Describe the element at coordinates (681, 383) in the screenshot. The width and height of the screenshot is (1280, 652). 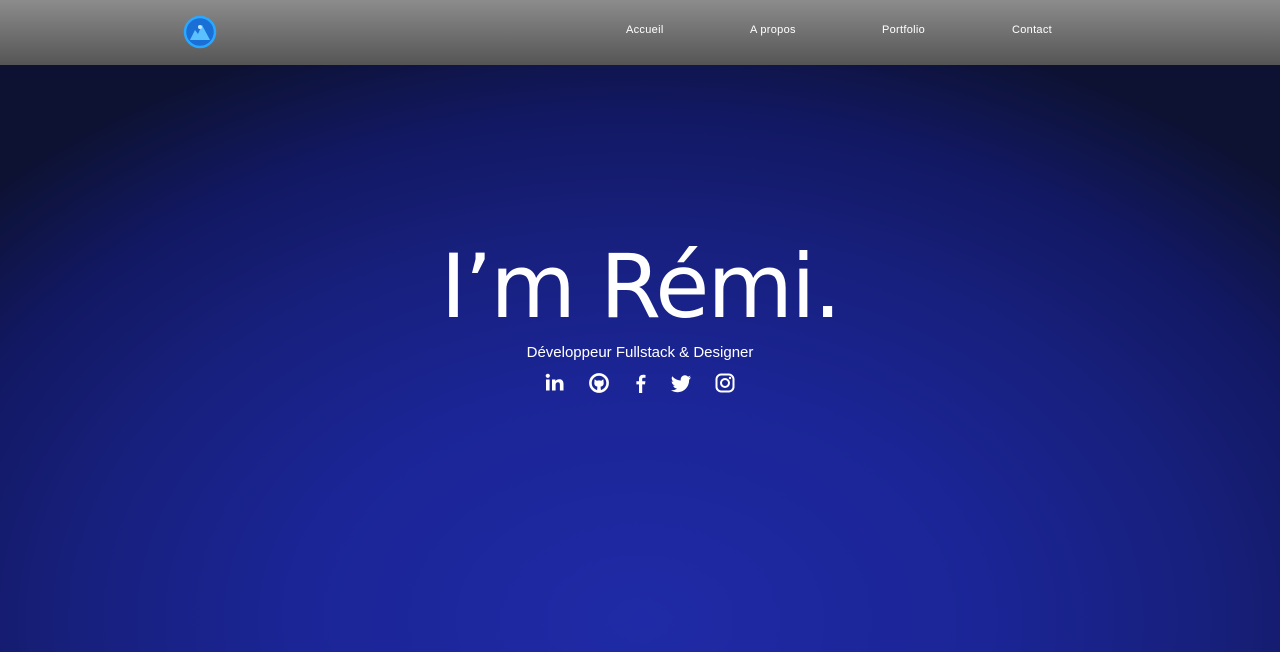
I see `twitter-icon` at that location.